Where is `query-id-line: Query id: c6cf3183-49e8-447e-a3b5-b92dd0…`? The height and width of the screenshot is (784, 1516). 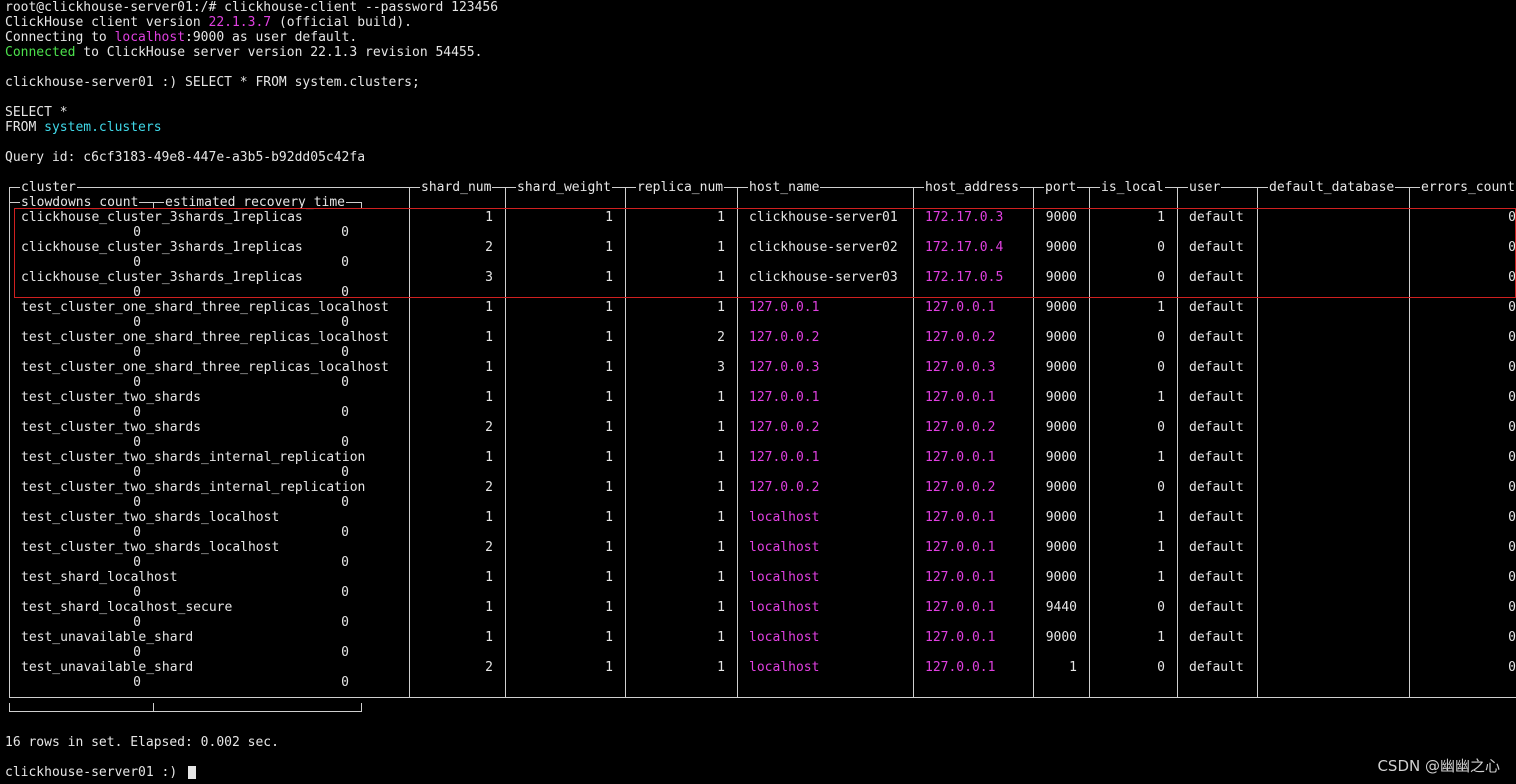 query-id-line: Query id: c6cf3183-49e8-447e-a3b5-b92dd0… is located at coordinates (185, 157).